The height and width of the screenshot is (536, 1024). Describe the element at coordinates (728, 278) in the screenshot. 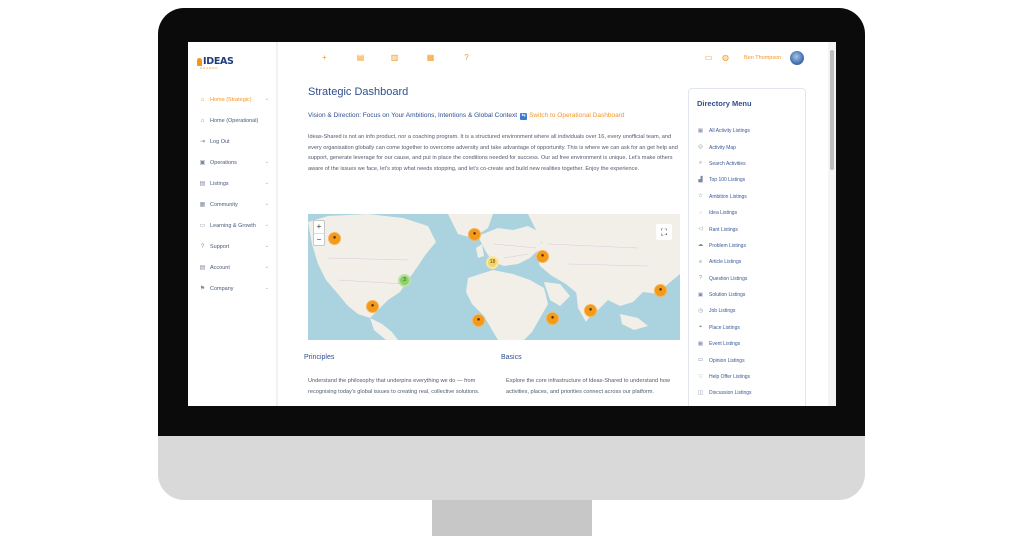

I see `directory-item-label: Question Listings` at that location.